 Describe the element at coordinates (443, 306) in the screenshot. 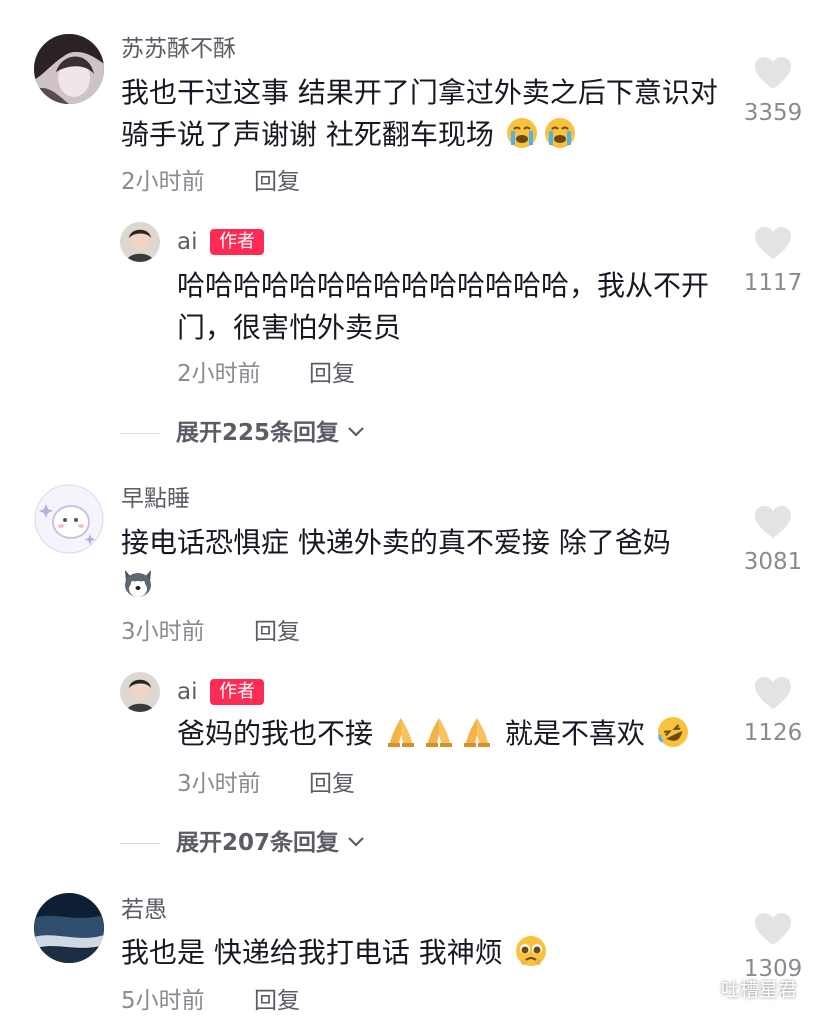

I see `author-reply-text: 哈哈哈哈哈哈哈哈哈哈哈哈哈哈，我从不开门，很害怕外卖员` at that location.